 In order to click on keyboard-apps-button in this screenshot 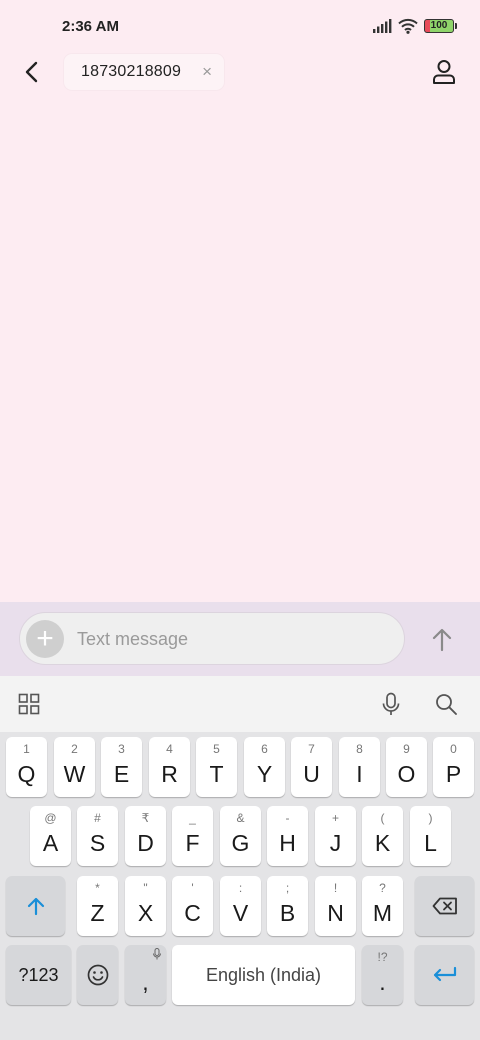, I will do `click(29, 706)`.